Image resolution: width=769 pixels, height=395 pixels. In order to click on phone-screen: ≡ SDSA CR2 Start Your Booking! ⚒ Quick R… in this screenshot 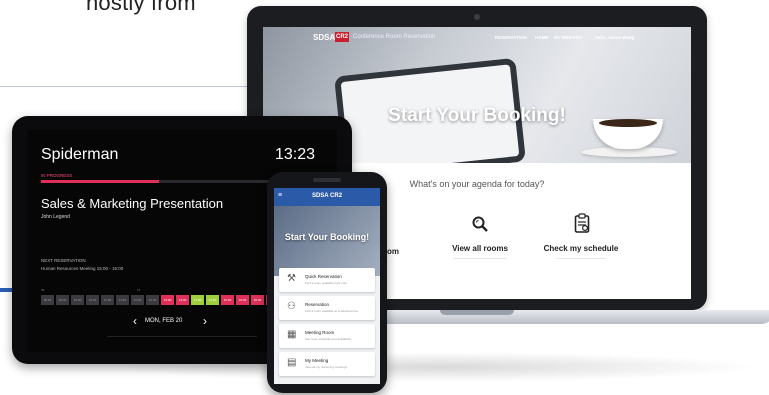, I will do `click(327, 286)`.